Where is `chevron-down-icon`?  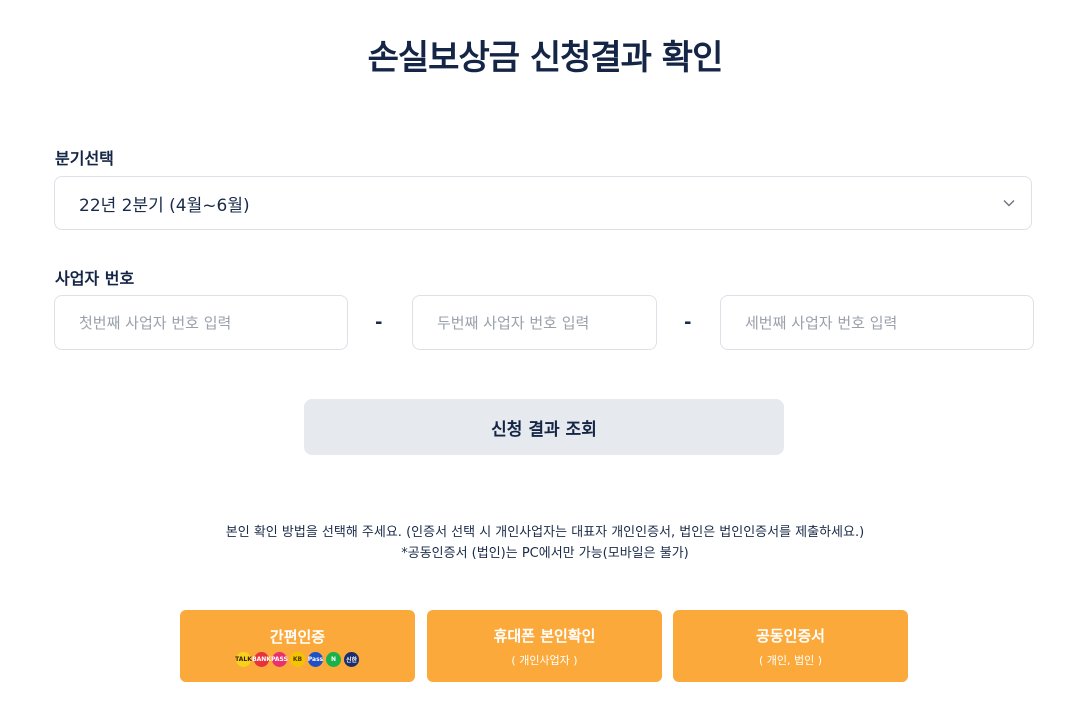
chevron-down-icon is located at coordinates (1009, 203).